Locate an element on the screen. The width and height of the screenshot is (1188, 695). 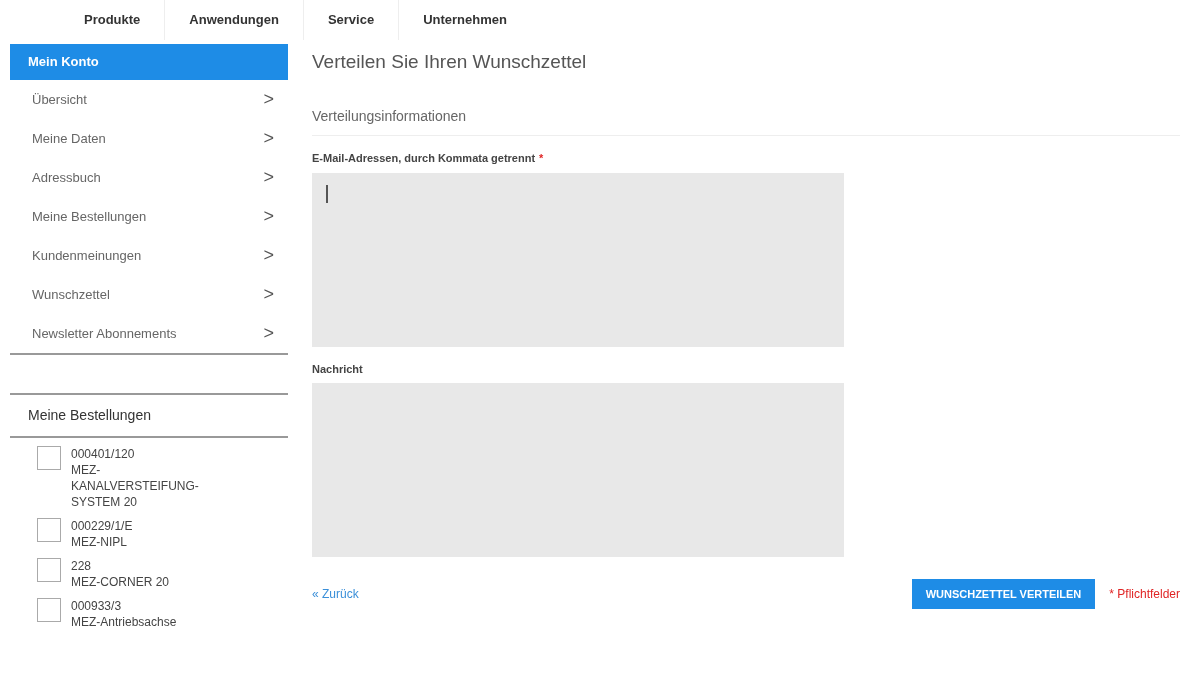
order-label: 000229/1/E MEZ-NIPL is located at coordinates (102, 534).